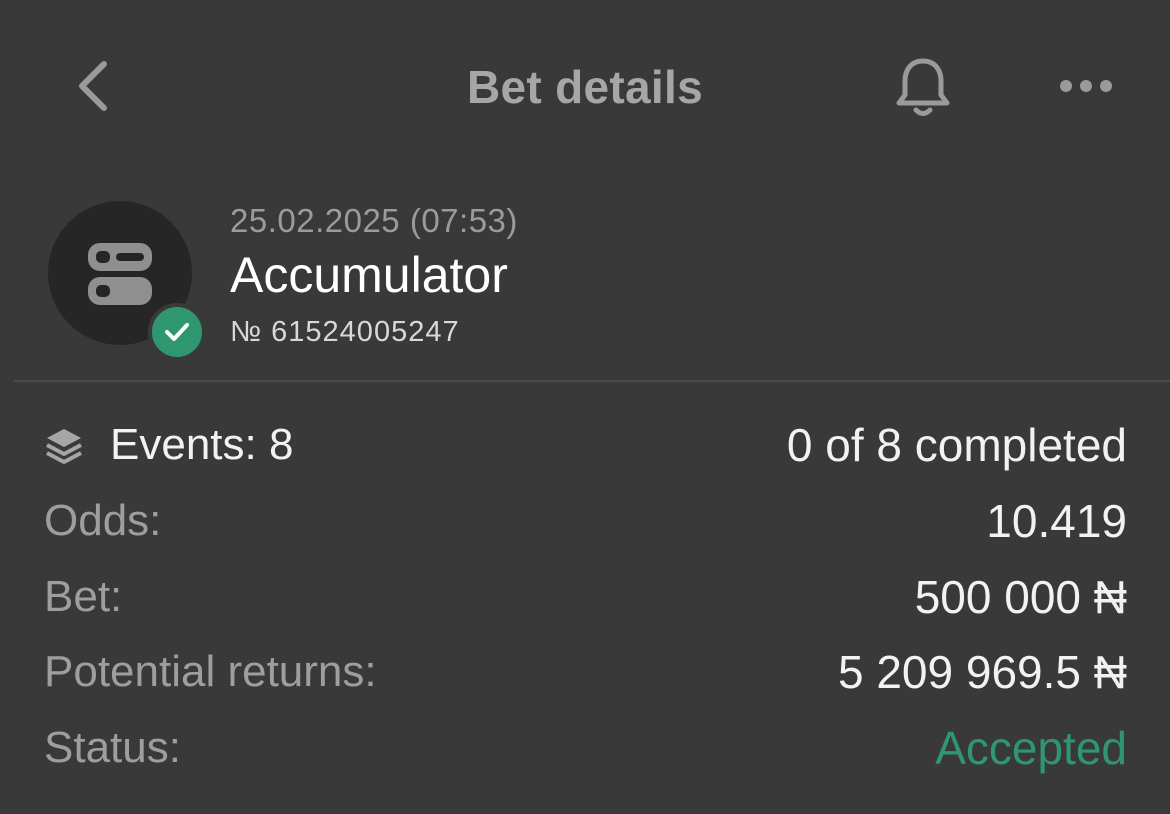 Image resolution: width=1170 pixels, height=814 pixels. I want to click on status-label: Status:, so click(112, 747).